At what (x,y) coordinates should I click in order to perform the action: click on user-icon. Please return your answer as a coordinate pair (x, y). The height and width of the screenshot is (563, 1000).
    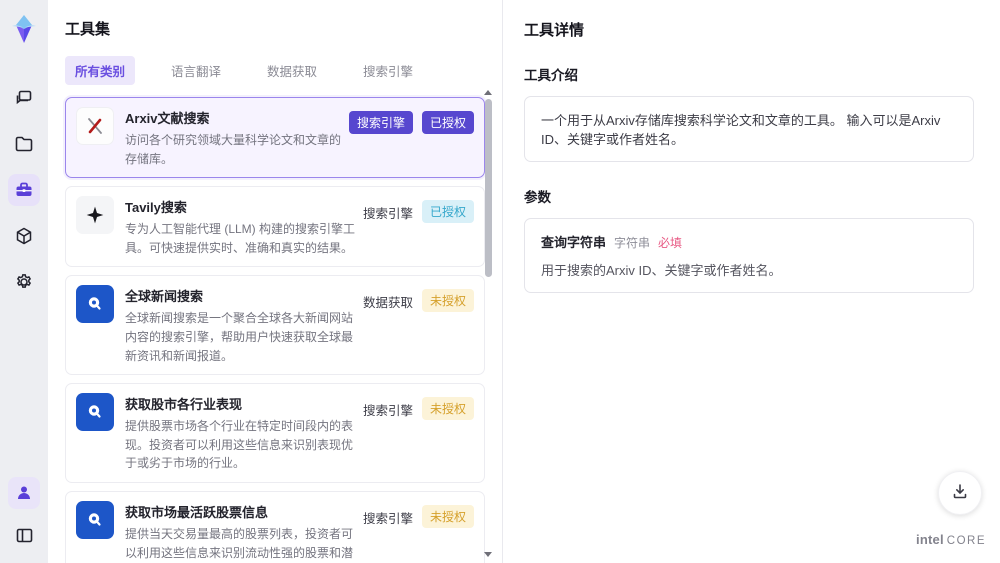
    Looking at the image, I should click on (24, 493).